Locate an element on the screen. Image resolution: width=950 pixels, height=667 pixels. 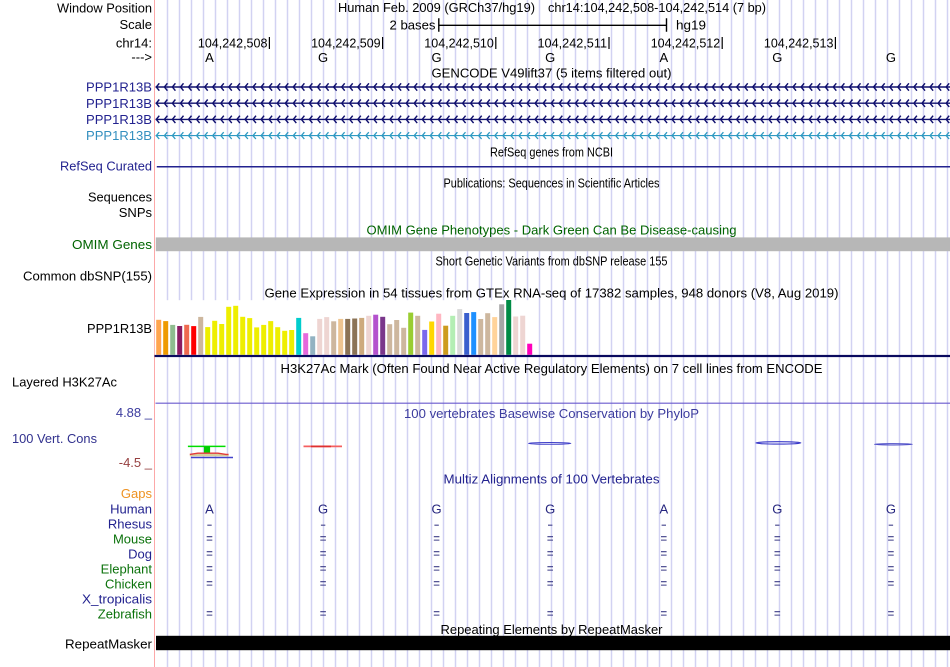
svg-text: X_tropicalis is located at coordinates (117, 599).